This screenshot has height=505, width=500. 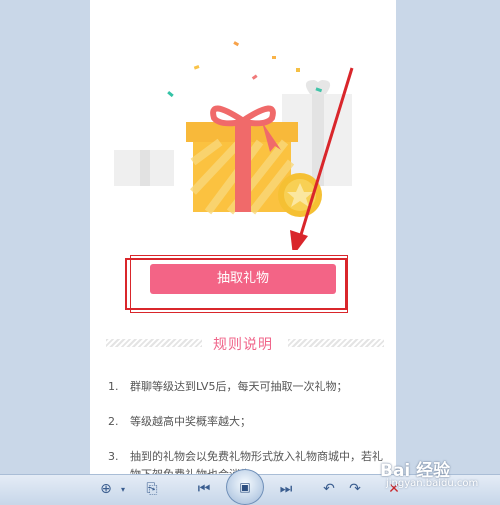 I want to click on rule-item: 2. 等级越高中奖概率越大；, so click(x=248, y=422).